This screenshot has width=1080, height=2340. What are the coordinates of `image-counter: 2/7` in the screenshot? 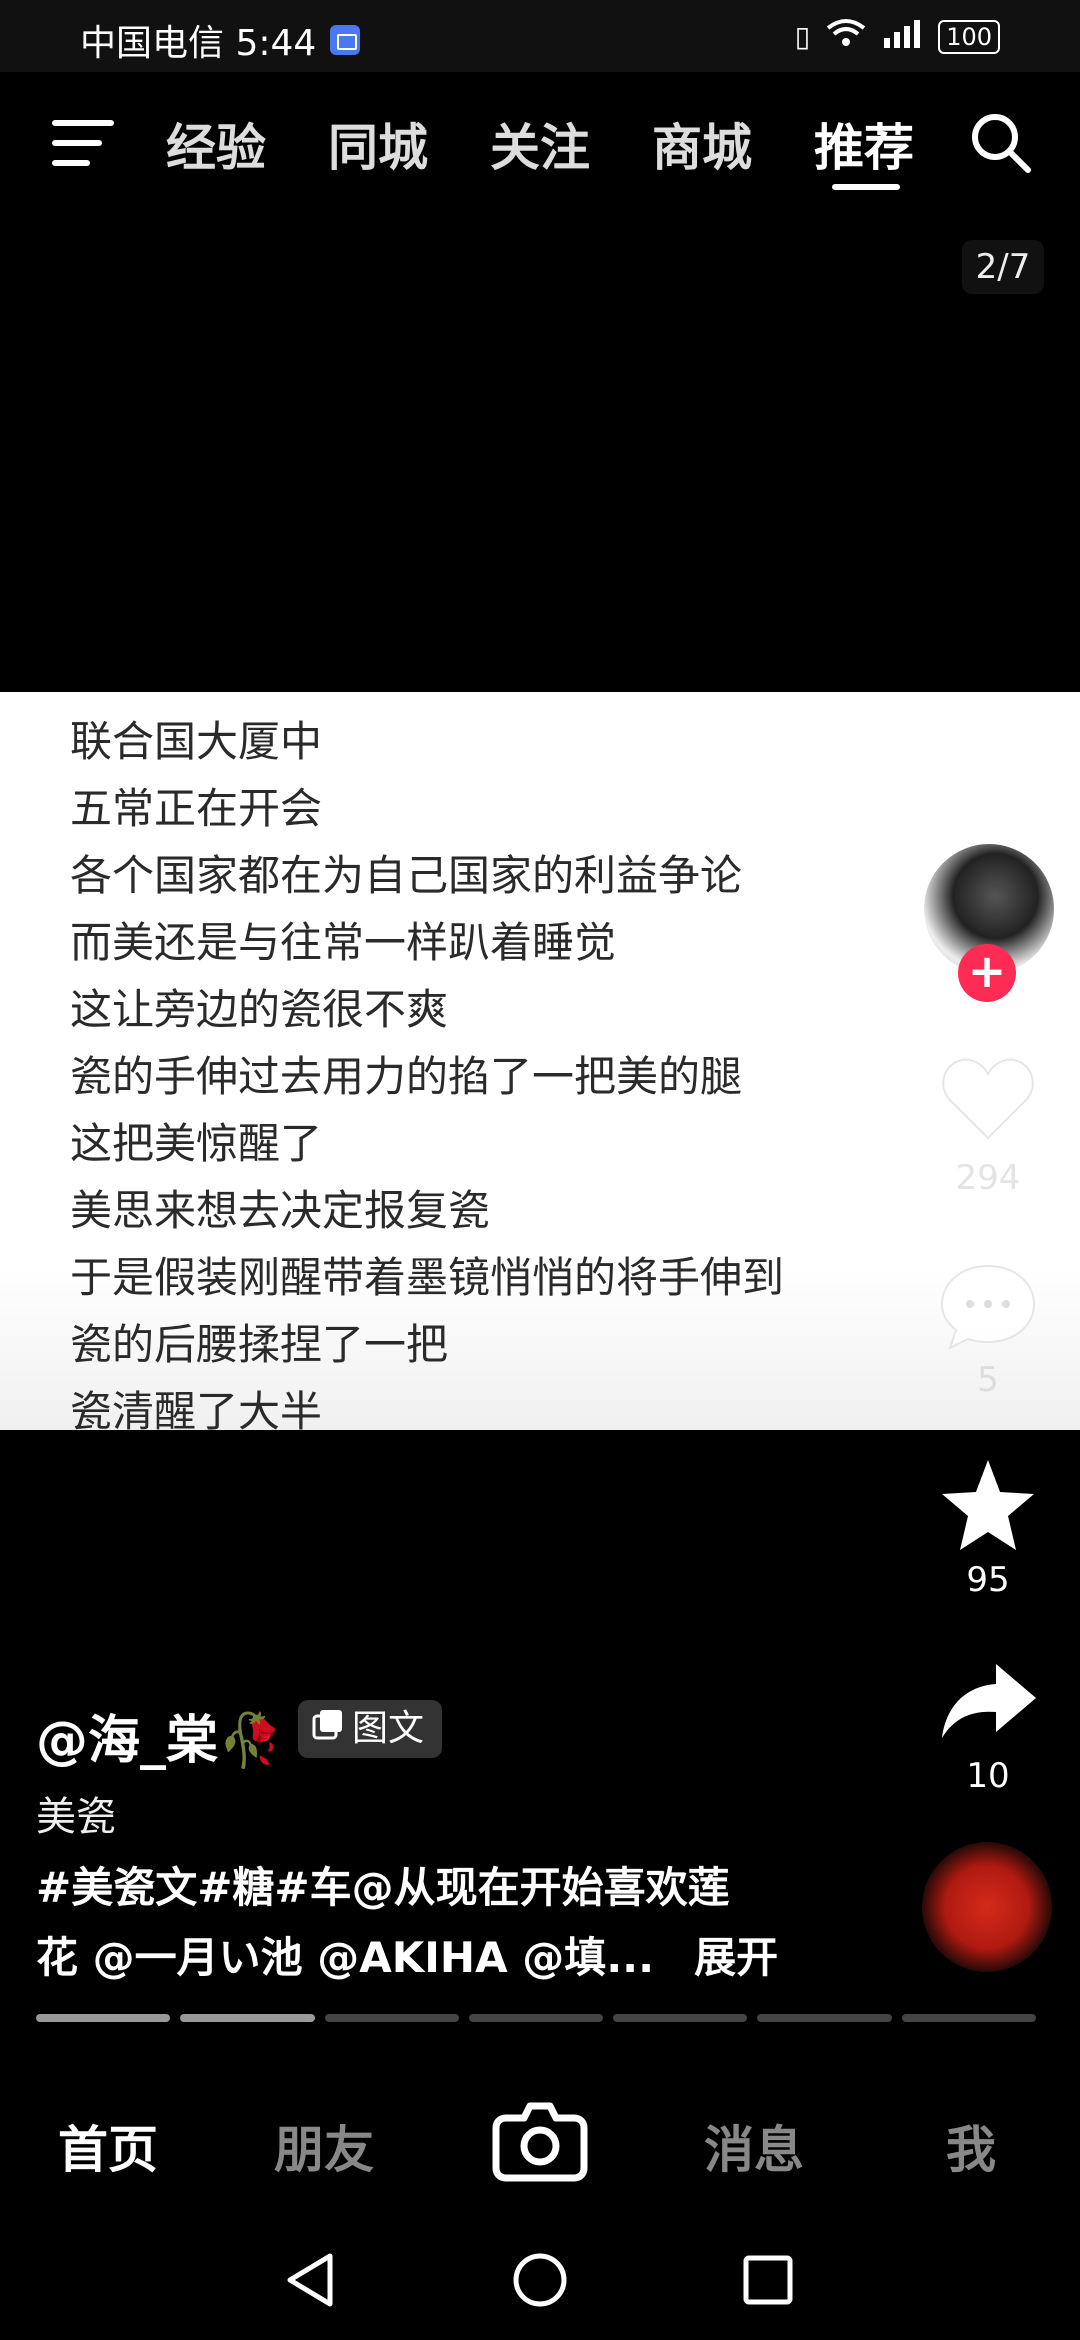 It's located at (1003, 267).